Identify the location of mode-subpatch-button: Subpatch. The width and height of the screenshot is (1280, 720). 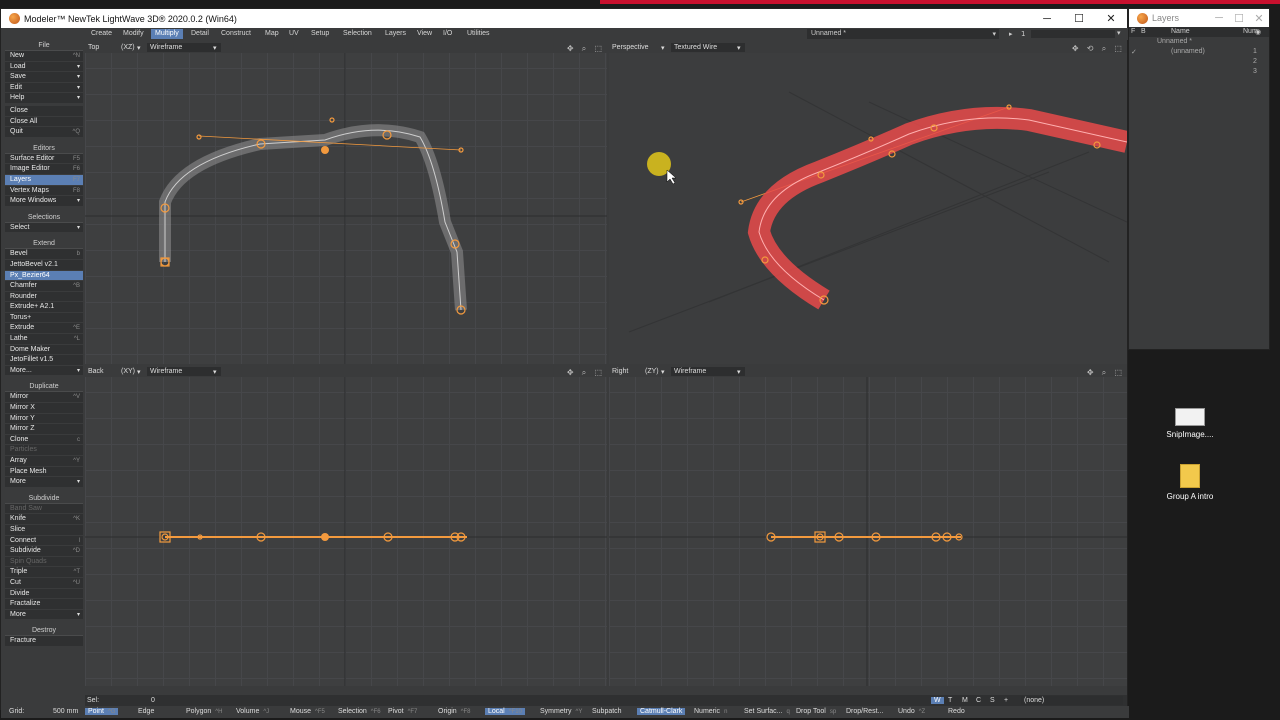
(607, 711).